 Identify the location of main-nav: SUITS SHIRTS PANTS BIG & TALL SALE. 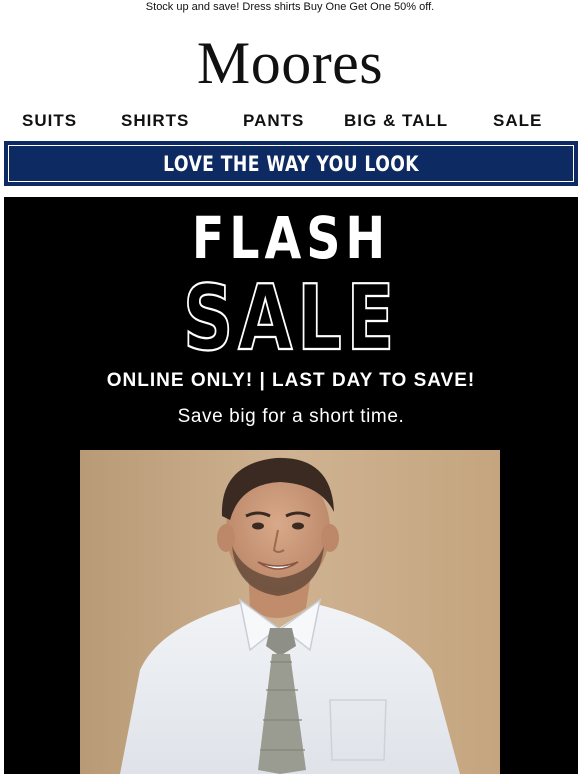
(290, 121).